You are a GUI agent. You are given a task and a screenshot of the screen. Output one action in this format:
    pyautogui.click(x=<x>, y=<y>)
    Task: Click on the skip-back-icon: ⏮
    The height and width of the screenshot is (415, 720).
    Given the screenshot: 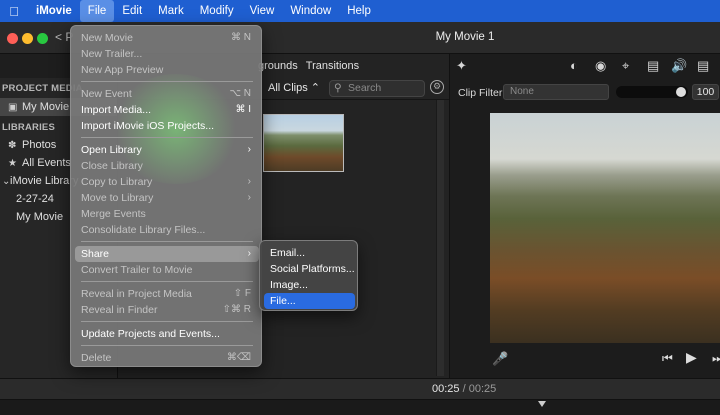 What is the action you would take?
    pyautogui.click(x=667, y=358)
    